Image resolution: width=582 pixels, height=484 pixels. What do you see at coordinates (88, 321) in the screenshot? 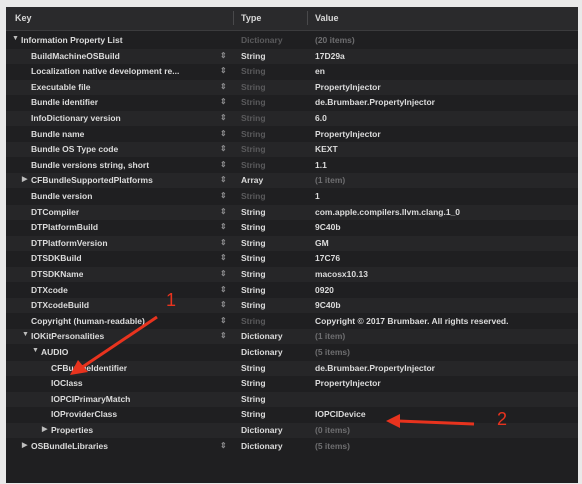
I see `row-key: Copyright (human-readable)` at bounding box center [88, 321].